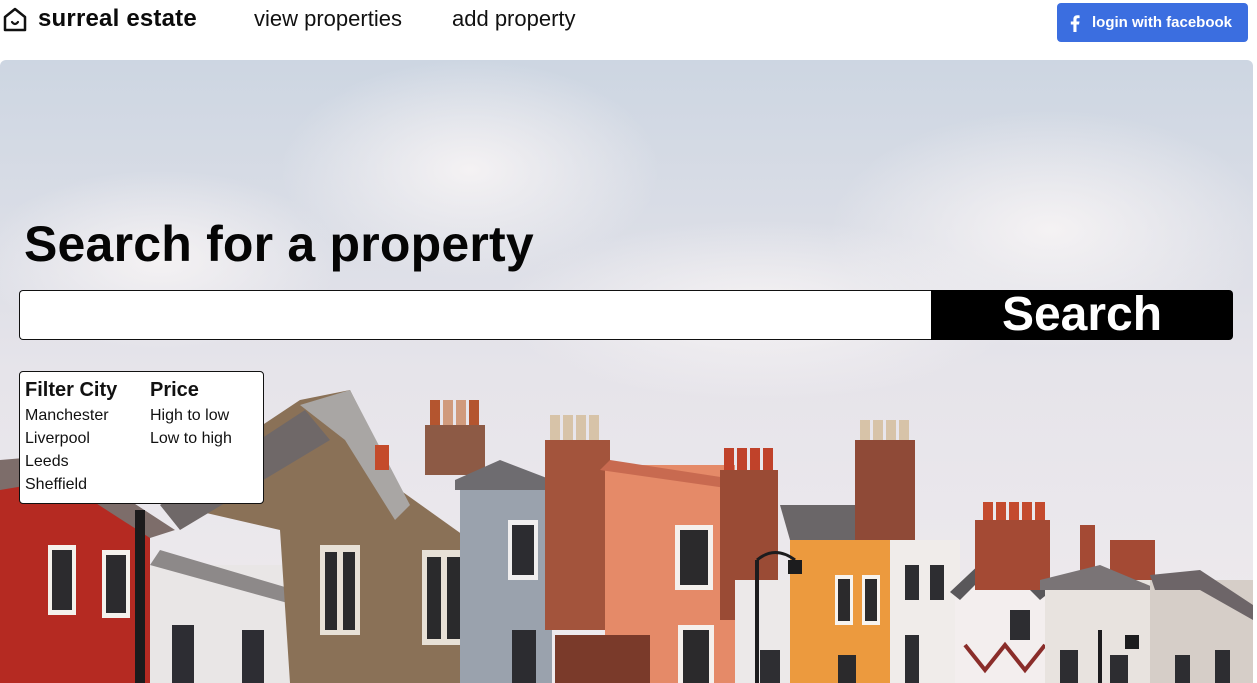 This screenshot has height=683, width=1257. I want to click on sort-price-option: Low to high, so click(191, 439).